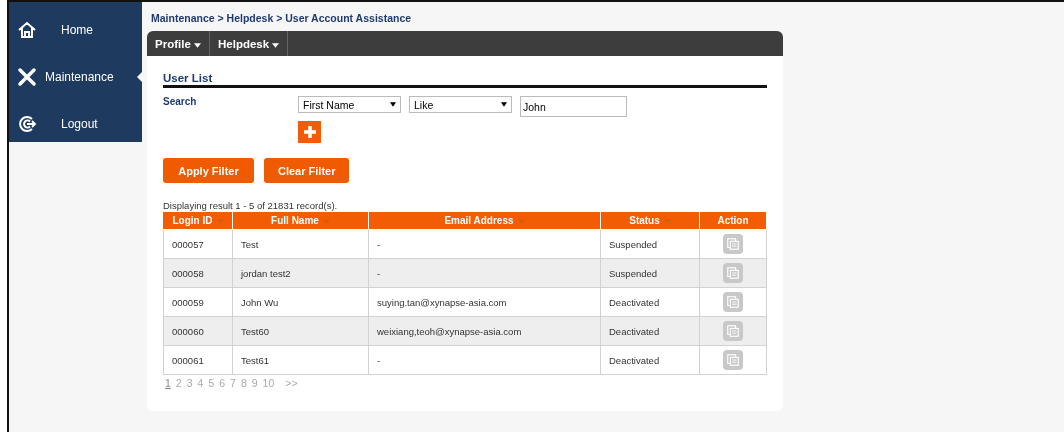  What do you see at coordinates (484, 302) in the screenshot?
I see `table-cell: suying.tan@xynapse-asia.com` at bounding box center [484, 302].